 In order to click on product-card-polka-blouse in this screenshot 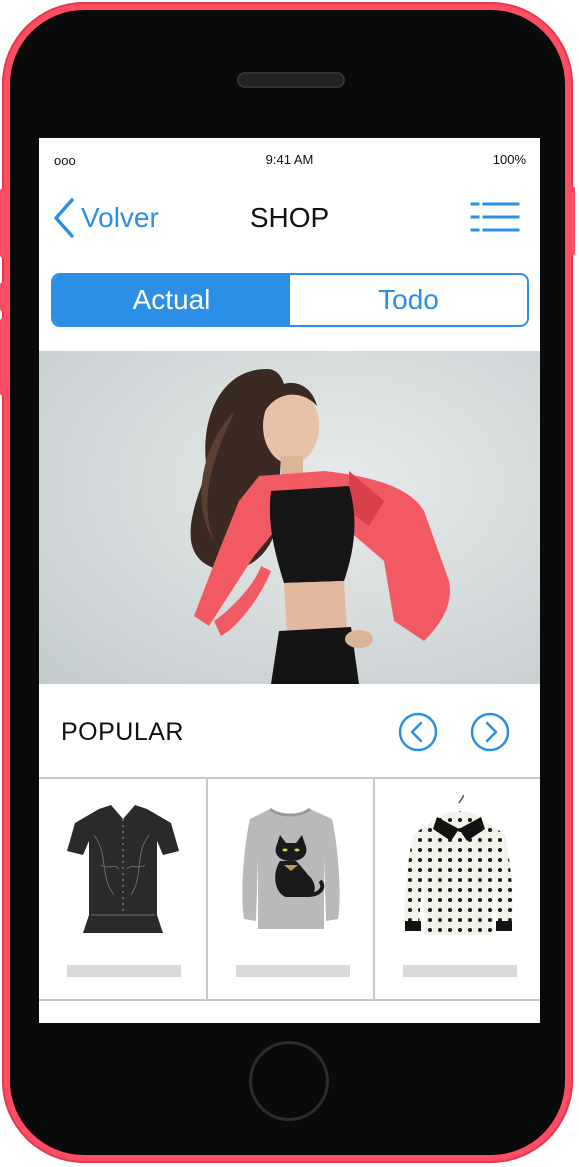, I will do `click(456, 889)`.